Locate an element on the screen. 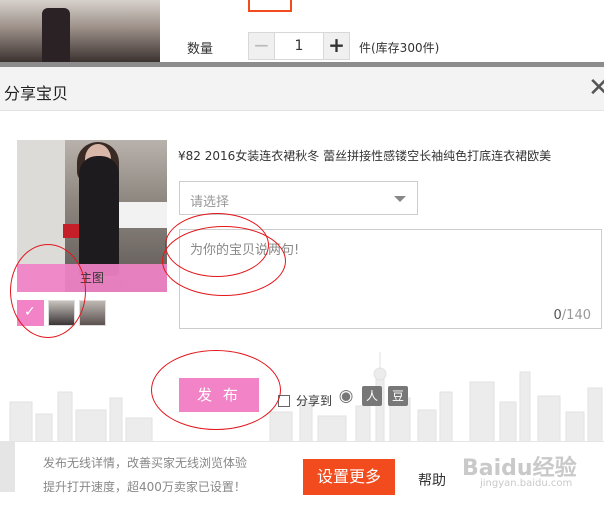 This screenshot has height=507, width=604. quantity-label: 数量 is located at coordinates (200, 49).